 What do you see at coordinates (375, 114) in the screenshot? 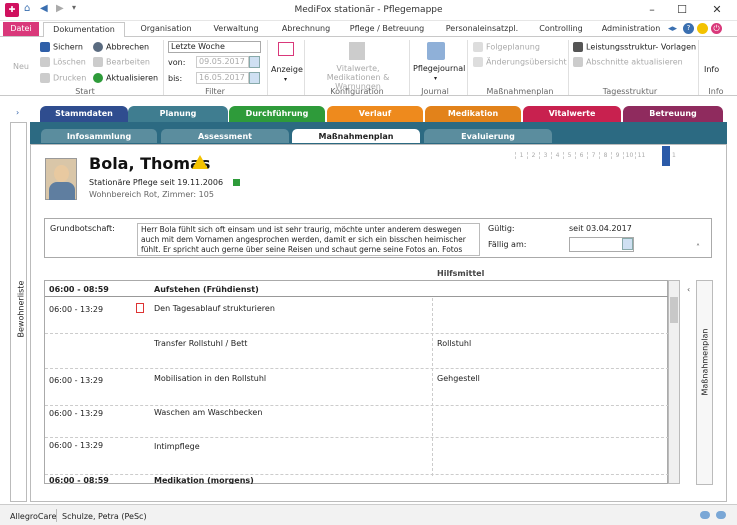
I see `category-tab-verlauf: Verlauf` at bounding box center [375, 114].